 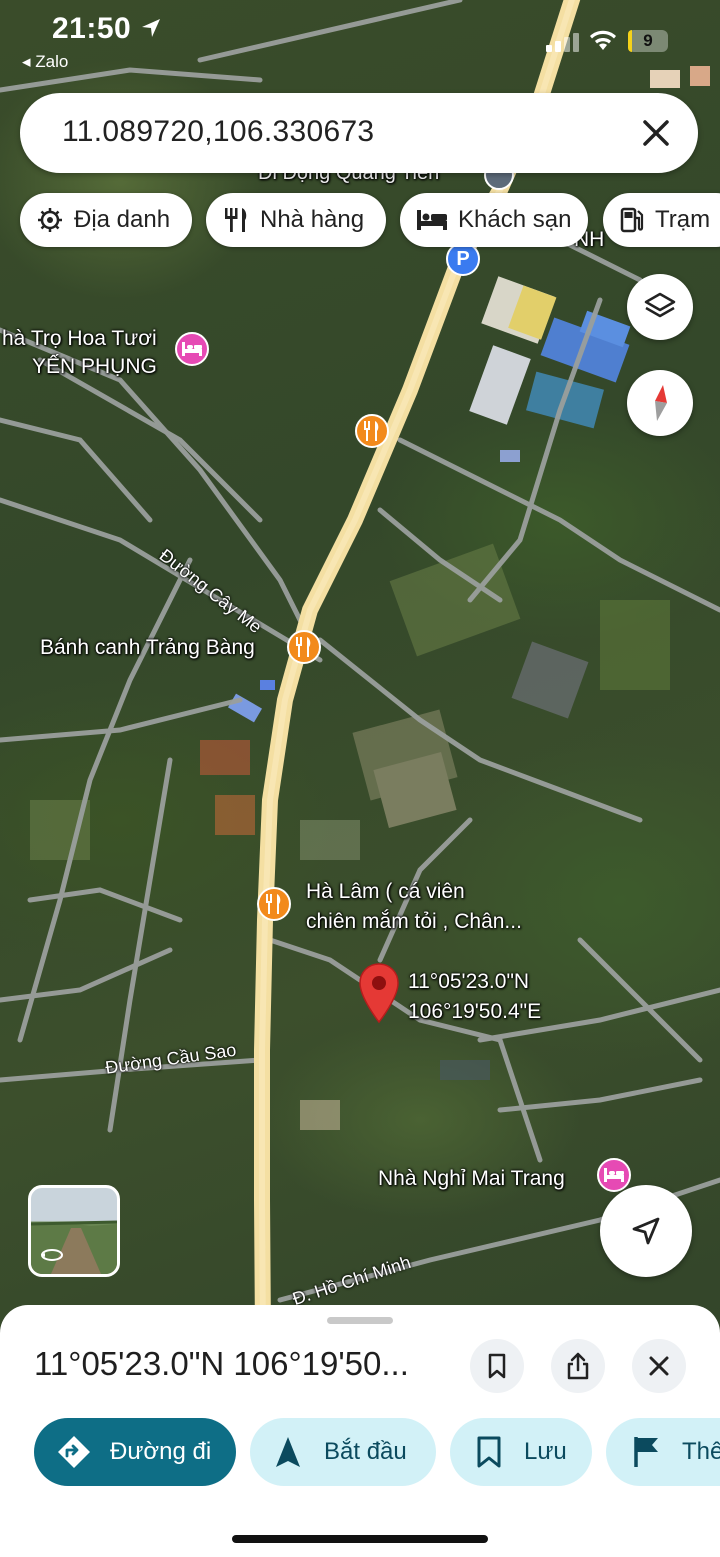 I want to click on add-label-button: Thê, so click(x=663, y=1452).